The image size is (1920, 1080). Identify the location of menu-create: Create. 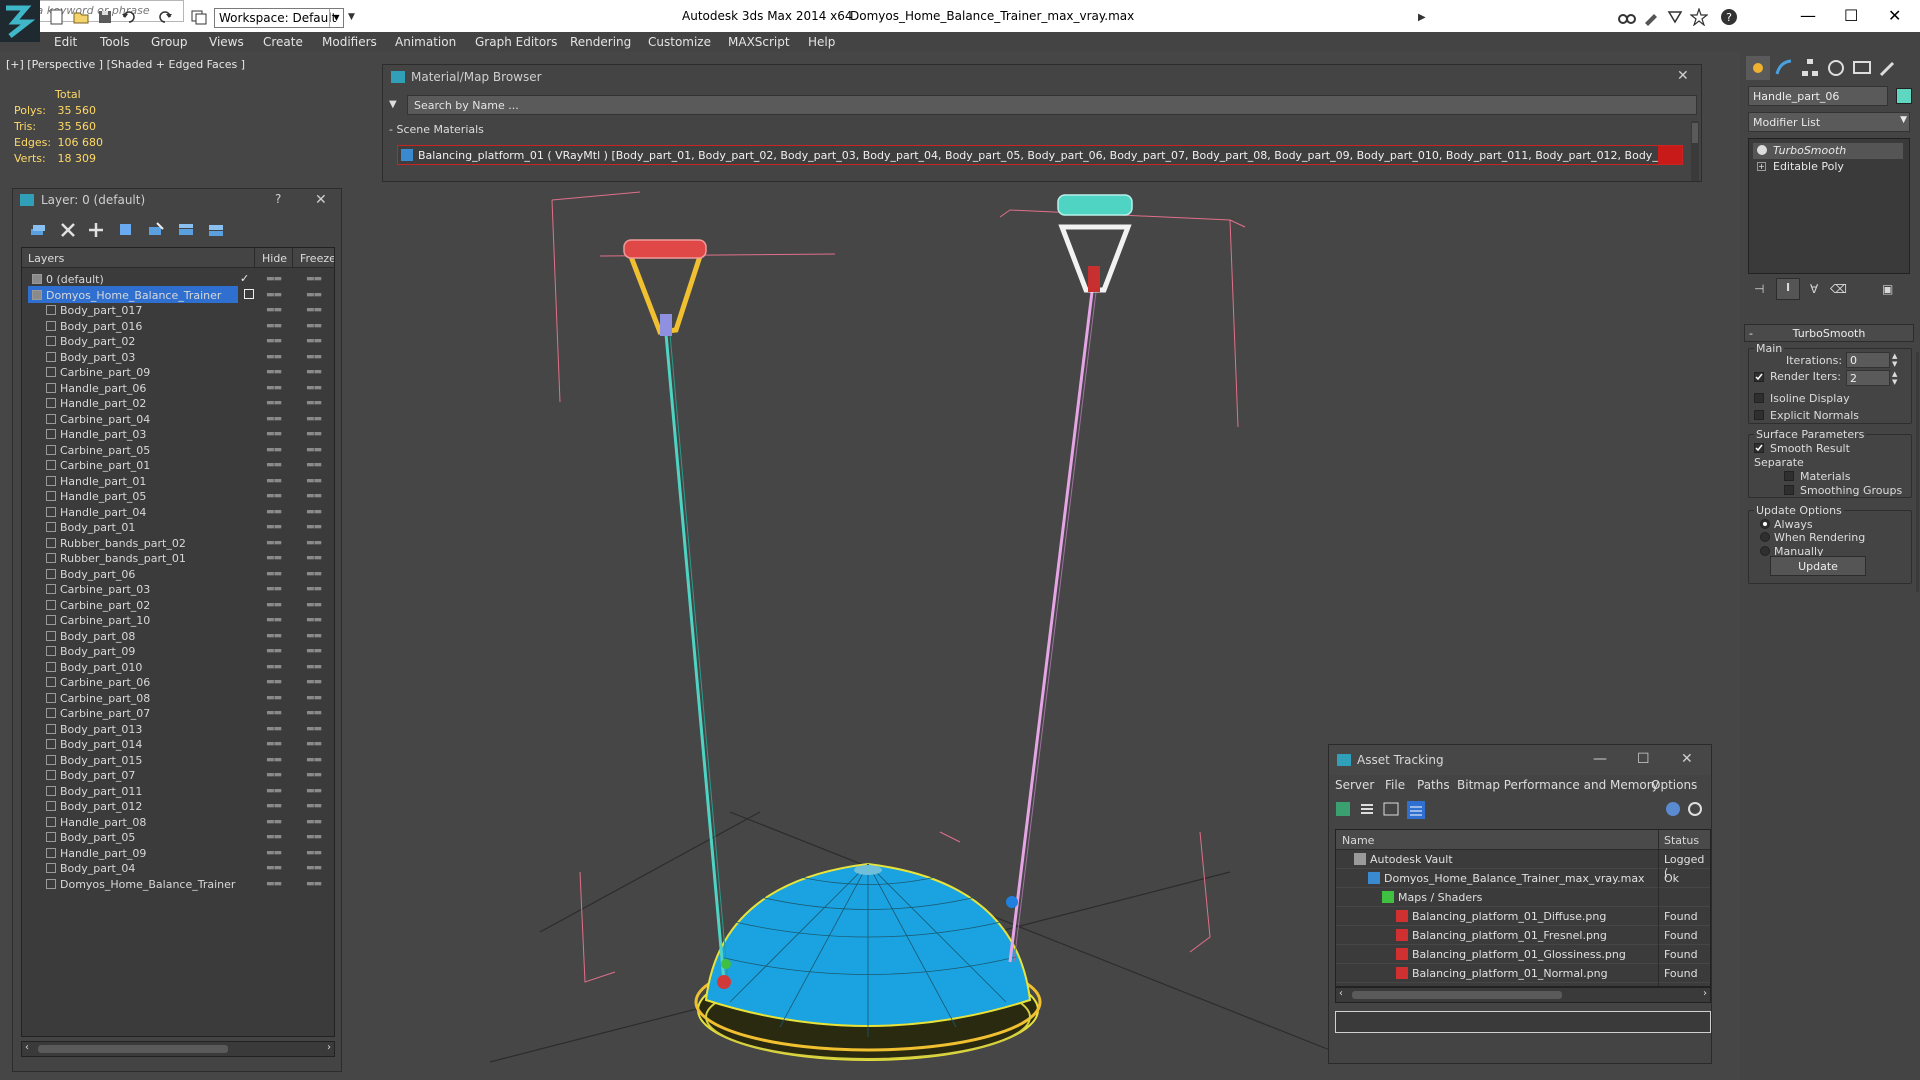
(283, 42).